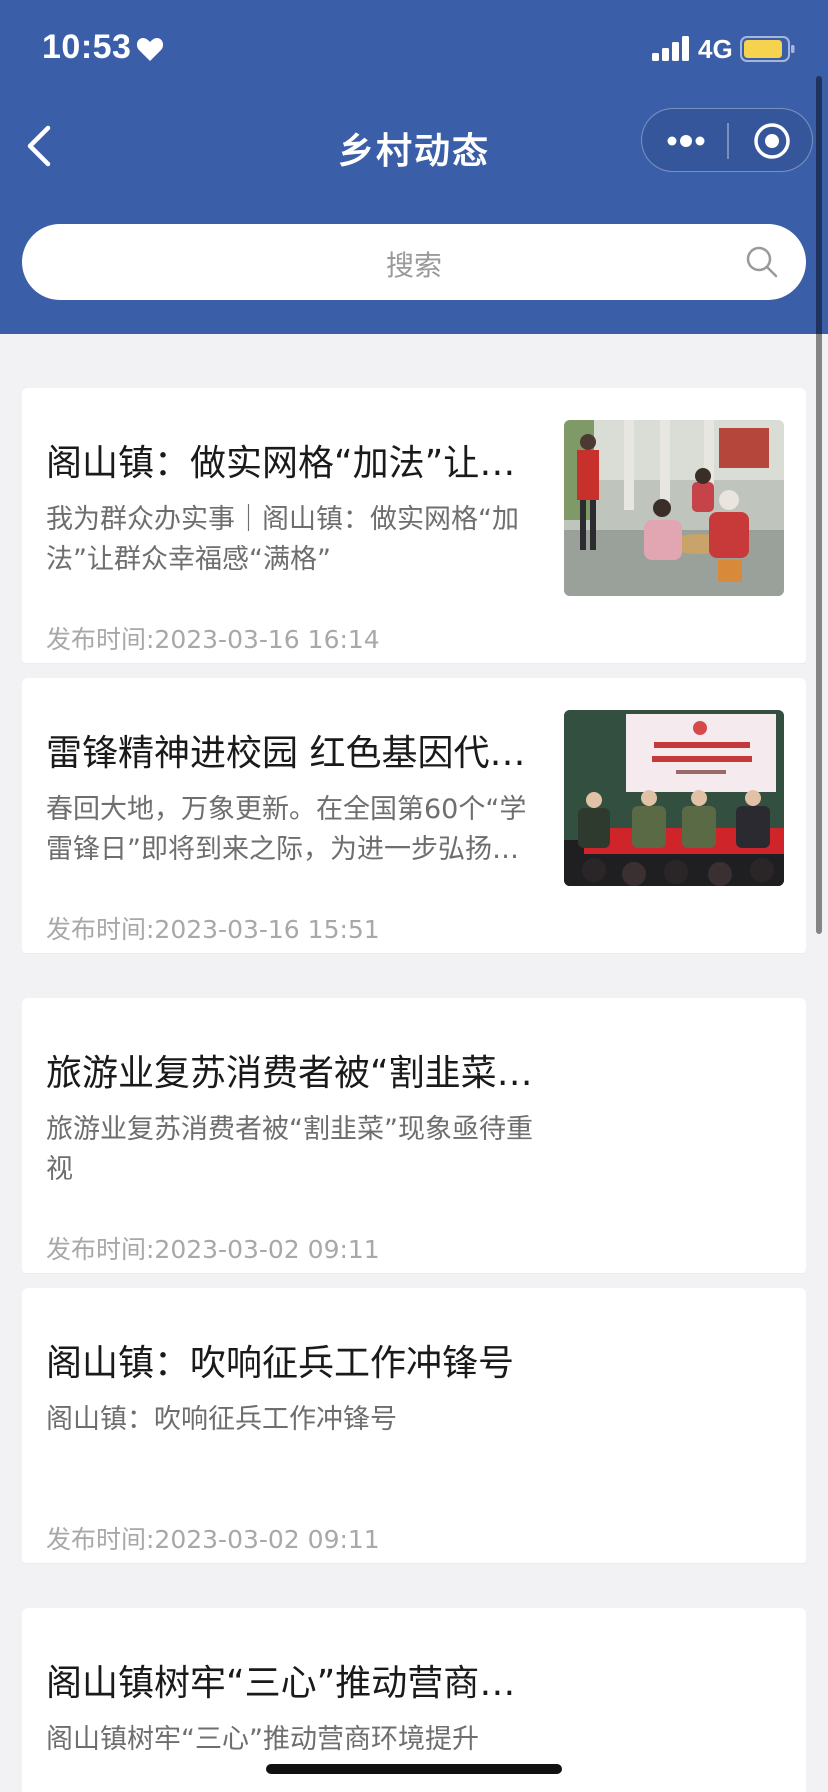  I want to click on news-title: 雷锋精神进校园 红色基因代代传, so click(296, 753).